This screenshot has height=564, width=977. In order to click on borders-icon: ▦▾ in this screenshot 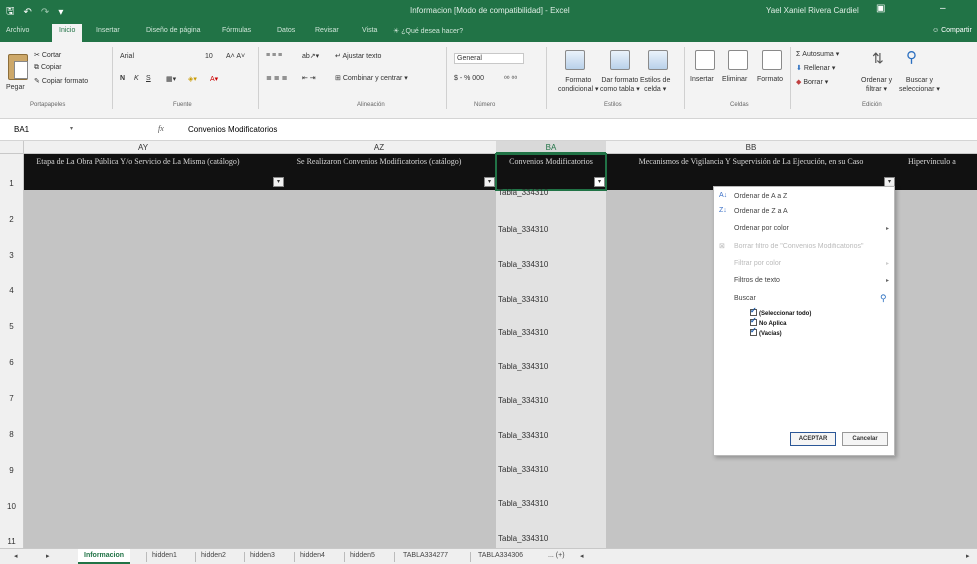, I will do `click(171, 79)`.